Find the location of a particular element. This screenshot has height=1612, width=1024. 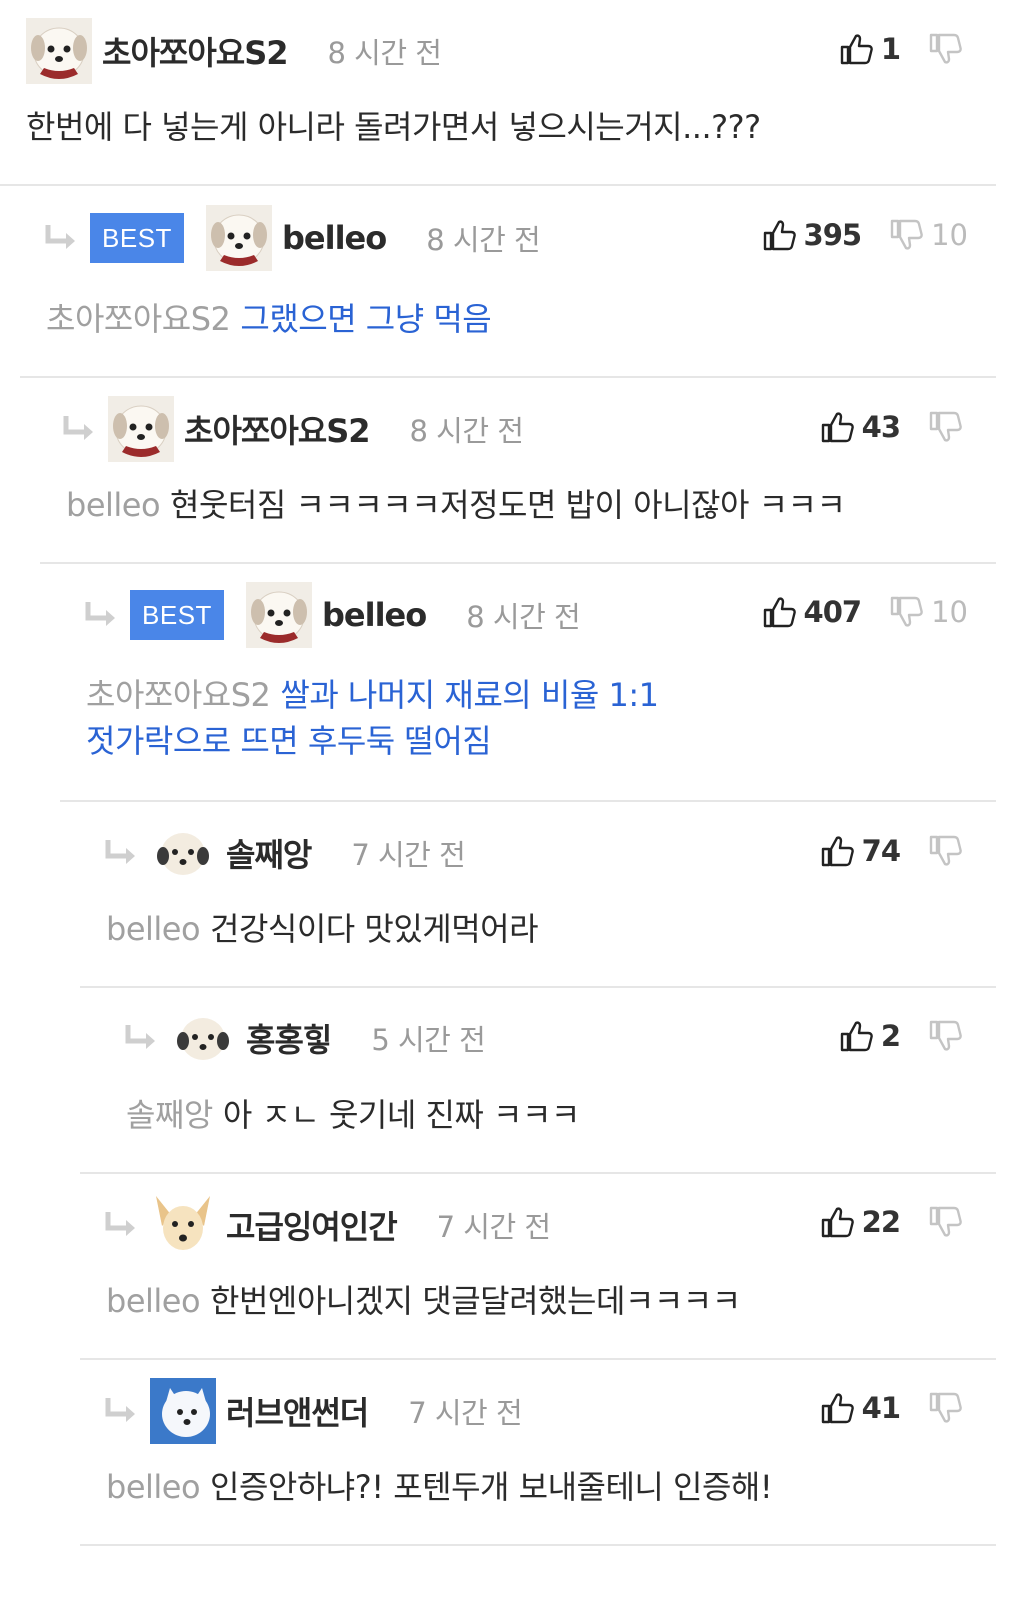

comment-body-line2: 젓가락으로 뜨면 후두둑 떨어짐 is located at coordinates (289, 741).